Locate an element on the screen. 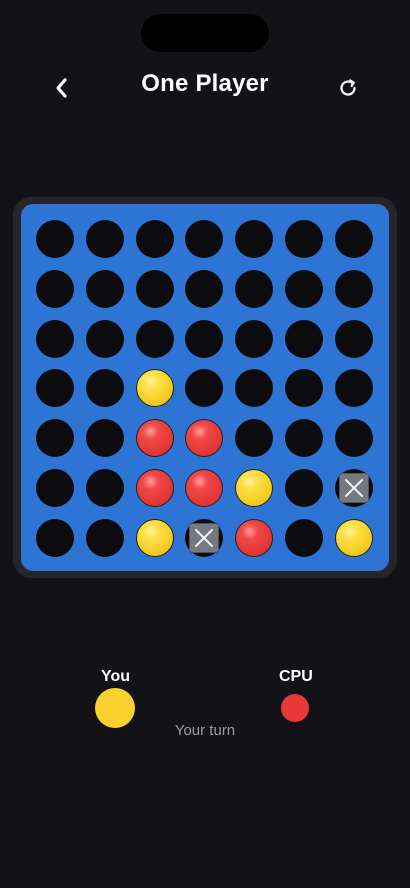 This screenshot has height=888, width=410. board-cell-r4-c1-empty is located at coordinates (55, 388).